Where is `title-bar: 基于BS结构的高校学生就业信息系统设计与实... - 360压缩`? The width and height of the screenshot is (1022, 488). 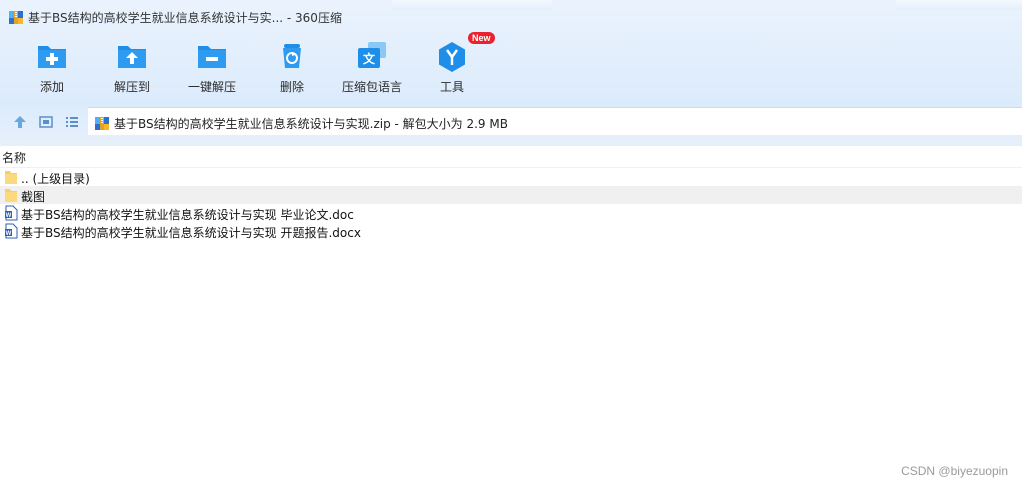
title-bar: 基于BS结构的高校学生就业信息系统设计与实... - 360压缩 is located at coordinates (511, 17).